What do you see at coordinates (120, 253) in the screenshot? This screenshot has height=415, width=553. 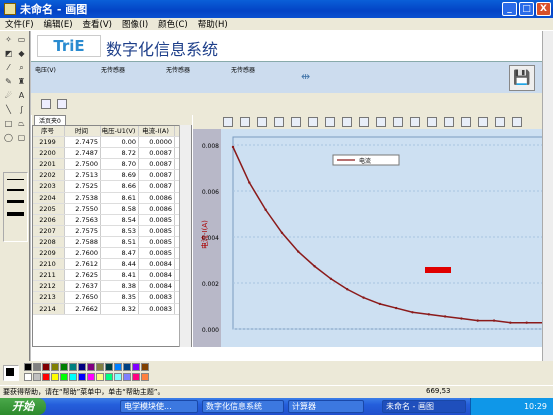 I see `table-cell: 8.47` at bounding box center [120, 253].